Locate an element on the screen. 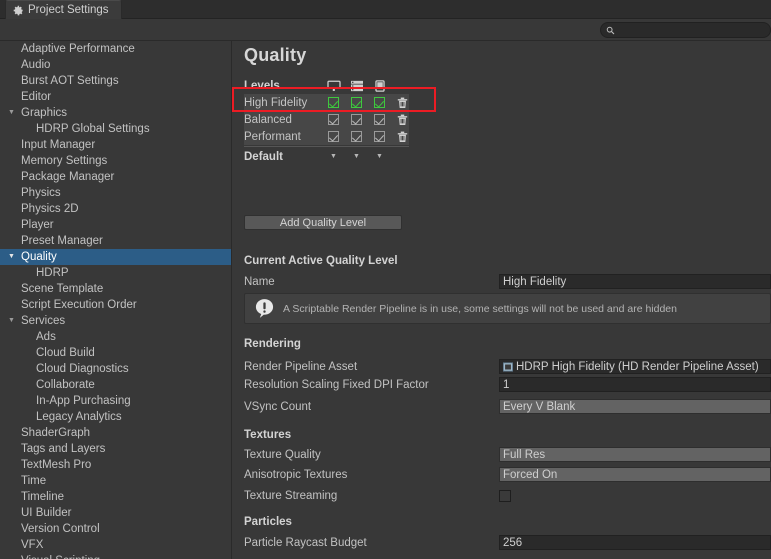  search-toolbar is located at coordinates (385, 30).